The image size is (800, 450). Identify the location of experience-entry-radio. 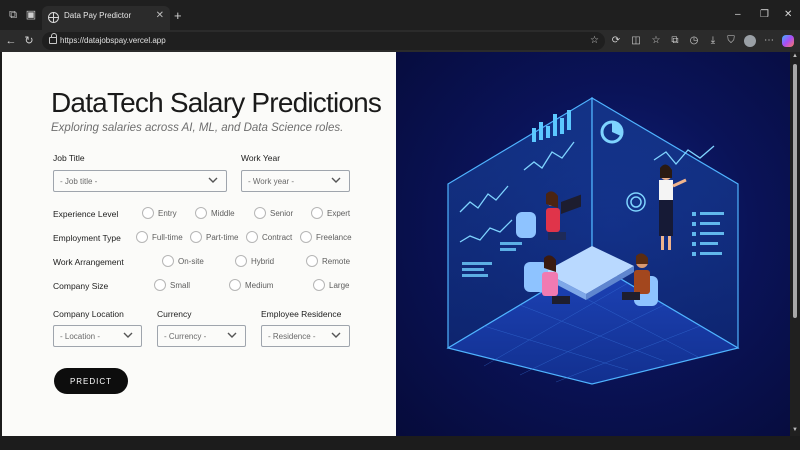
(148, 213).